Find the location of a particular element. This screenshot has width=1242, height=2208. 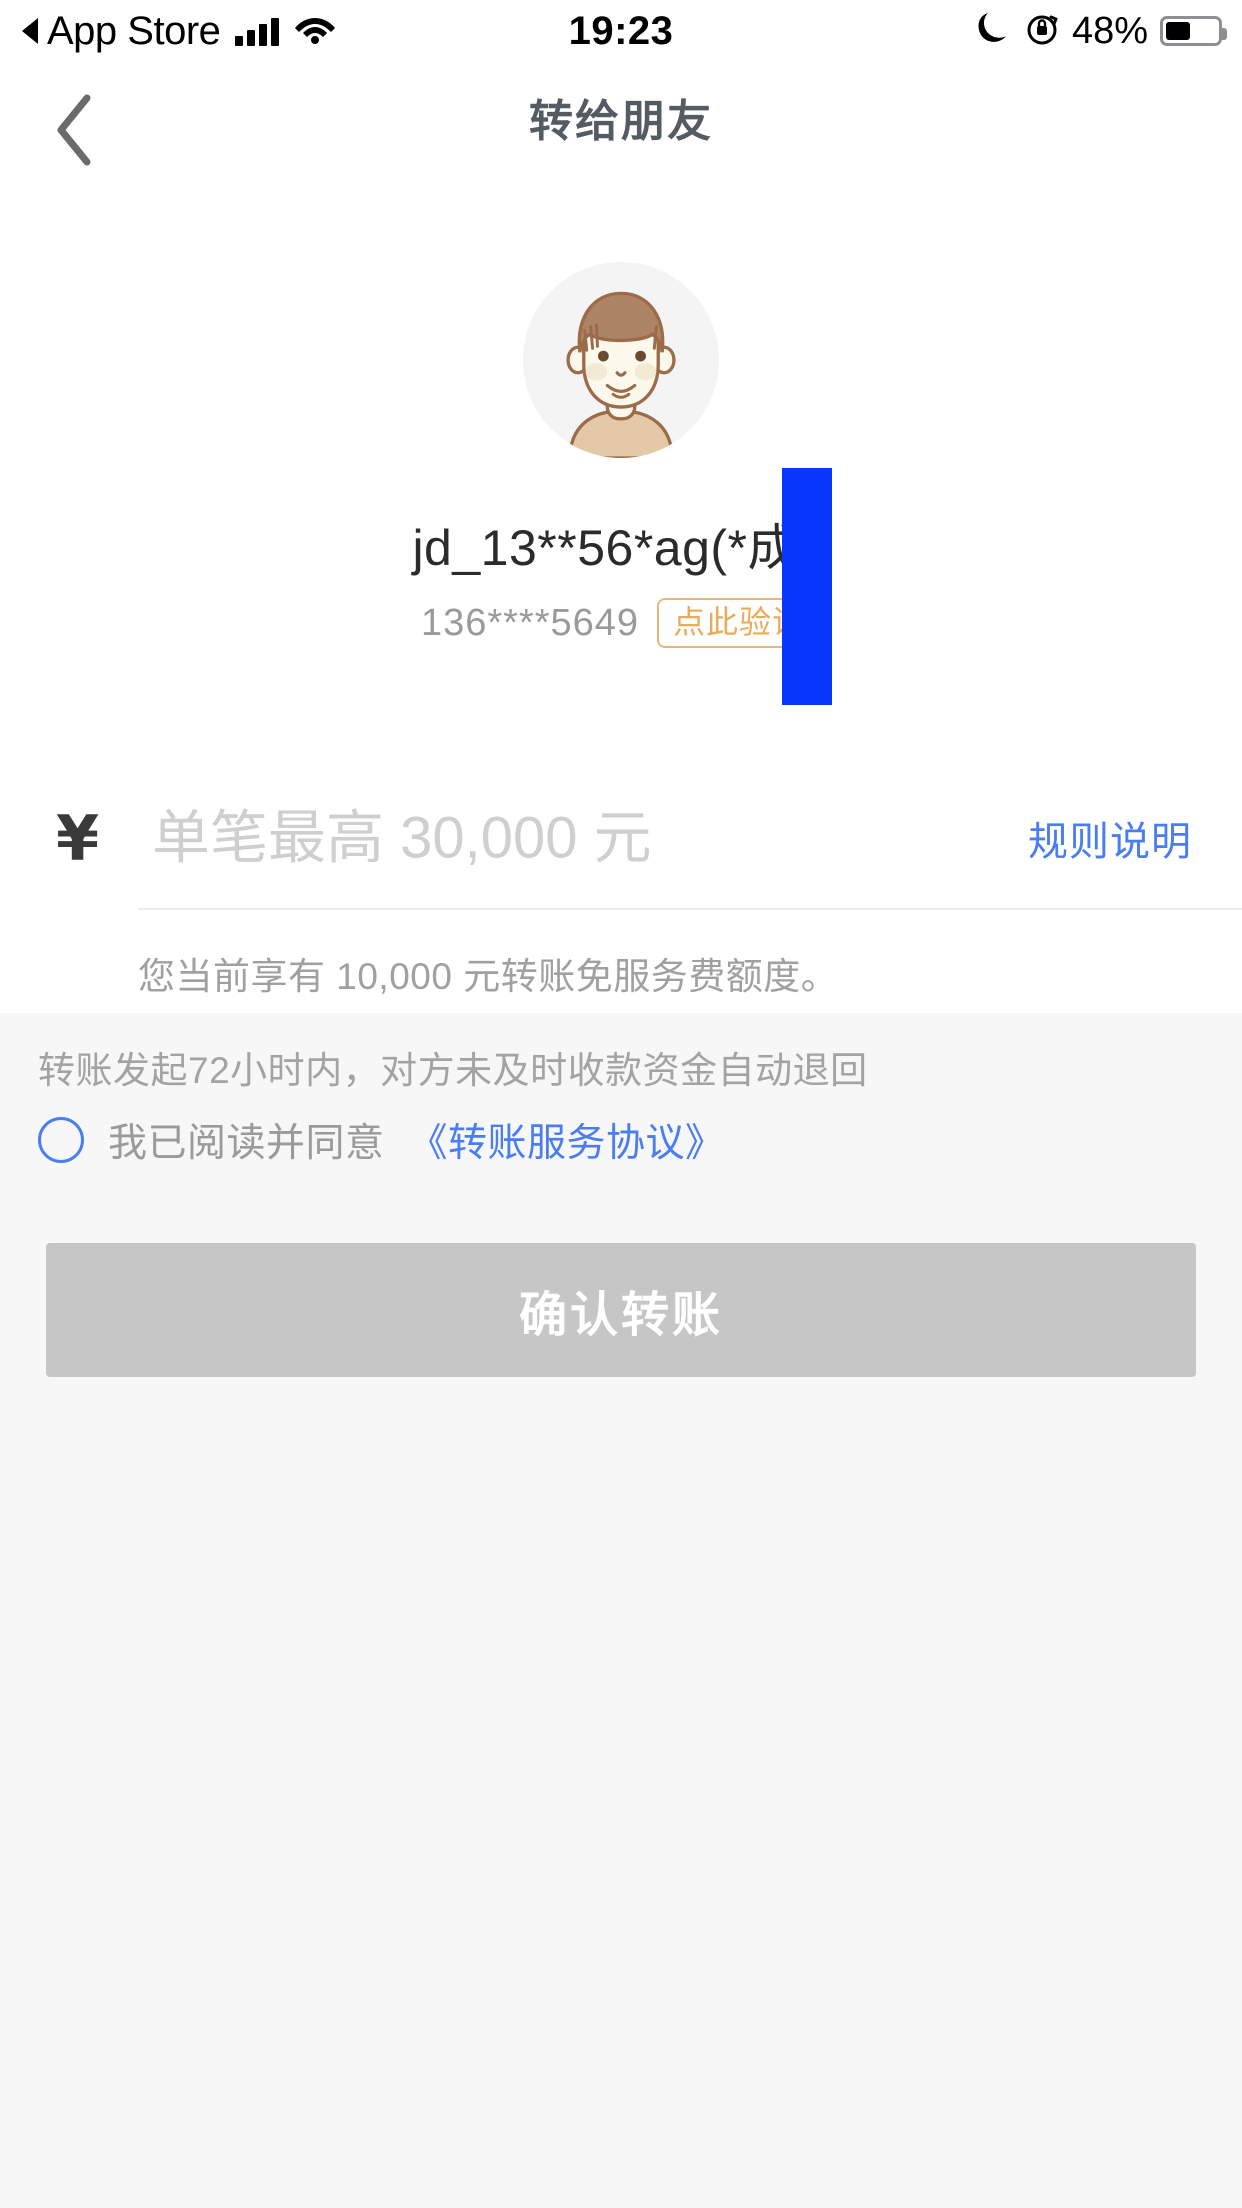

rotation-lock-icon is located at coordinates (1042, 31).